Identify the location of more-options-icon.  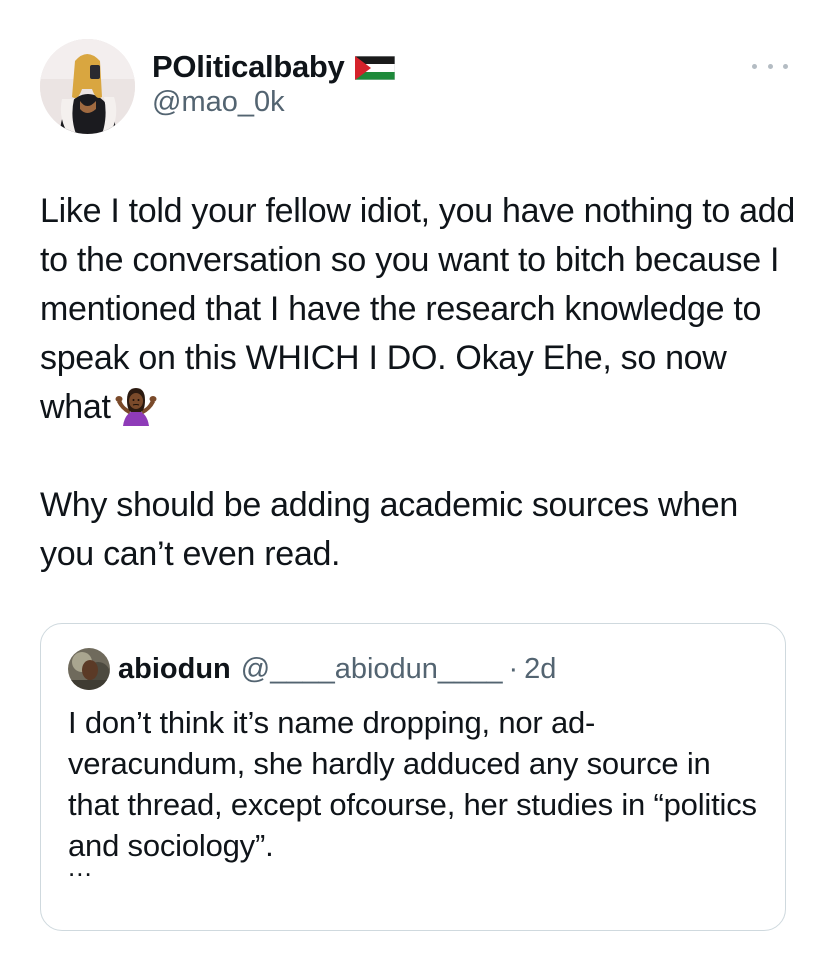
(770, 66).